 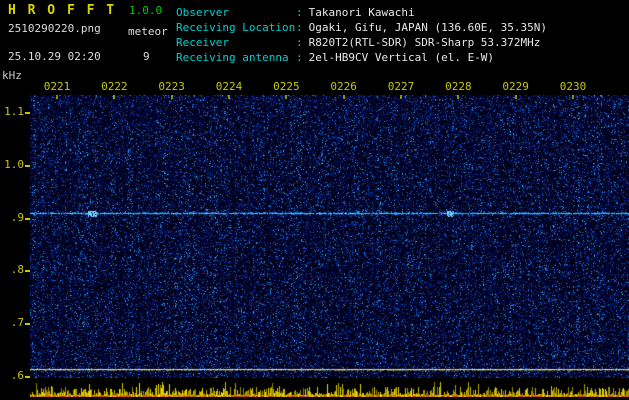 What do you see at coordinates (428, 27) in the screenshot?
I see `info-value: Ogaki, Gifu, JAPAN (136.60E, 35.35N)` at bounding box center [428, 27].